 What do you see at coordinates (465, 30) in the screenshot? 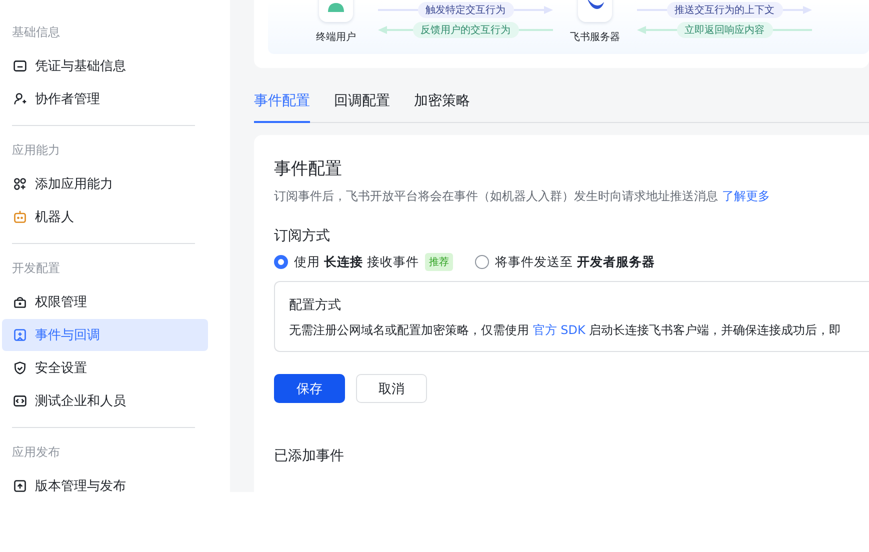
I see `arrow-label: 反馈用户的交互行为` at bounding box center [465, 30].